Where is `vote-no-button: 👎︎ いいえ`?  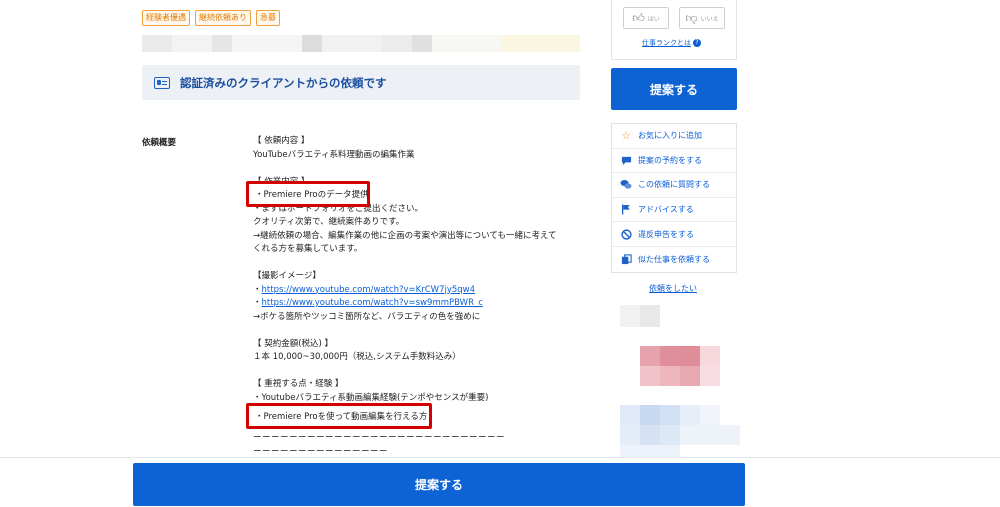 vote-no-button: 👎︎ いいえ is located at coordinates (702, 18).